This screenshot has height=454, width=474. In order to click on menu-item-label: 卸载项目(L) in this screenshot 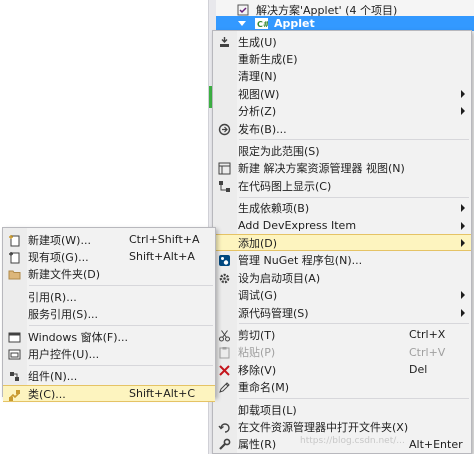, I will do `click(267, 410)`.